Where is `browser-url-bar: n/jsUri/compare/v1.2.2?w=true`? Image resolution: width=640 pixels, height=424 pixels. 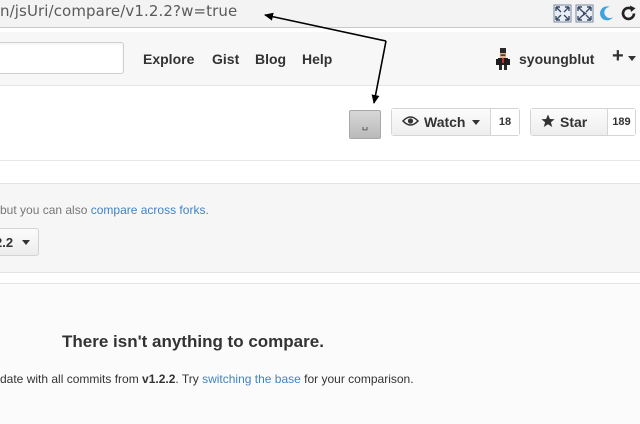
browser-url-bar: n/jsUri/compare/v1.2.2?w=true is located at coordinates (320, 14).